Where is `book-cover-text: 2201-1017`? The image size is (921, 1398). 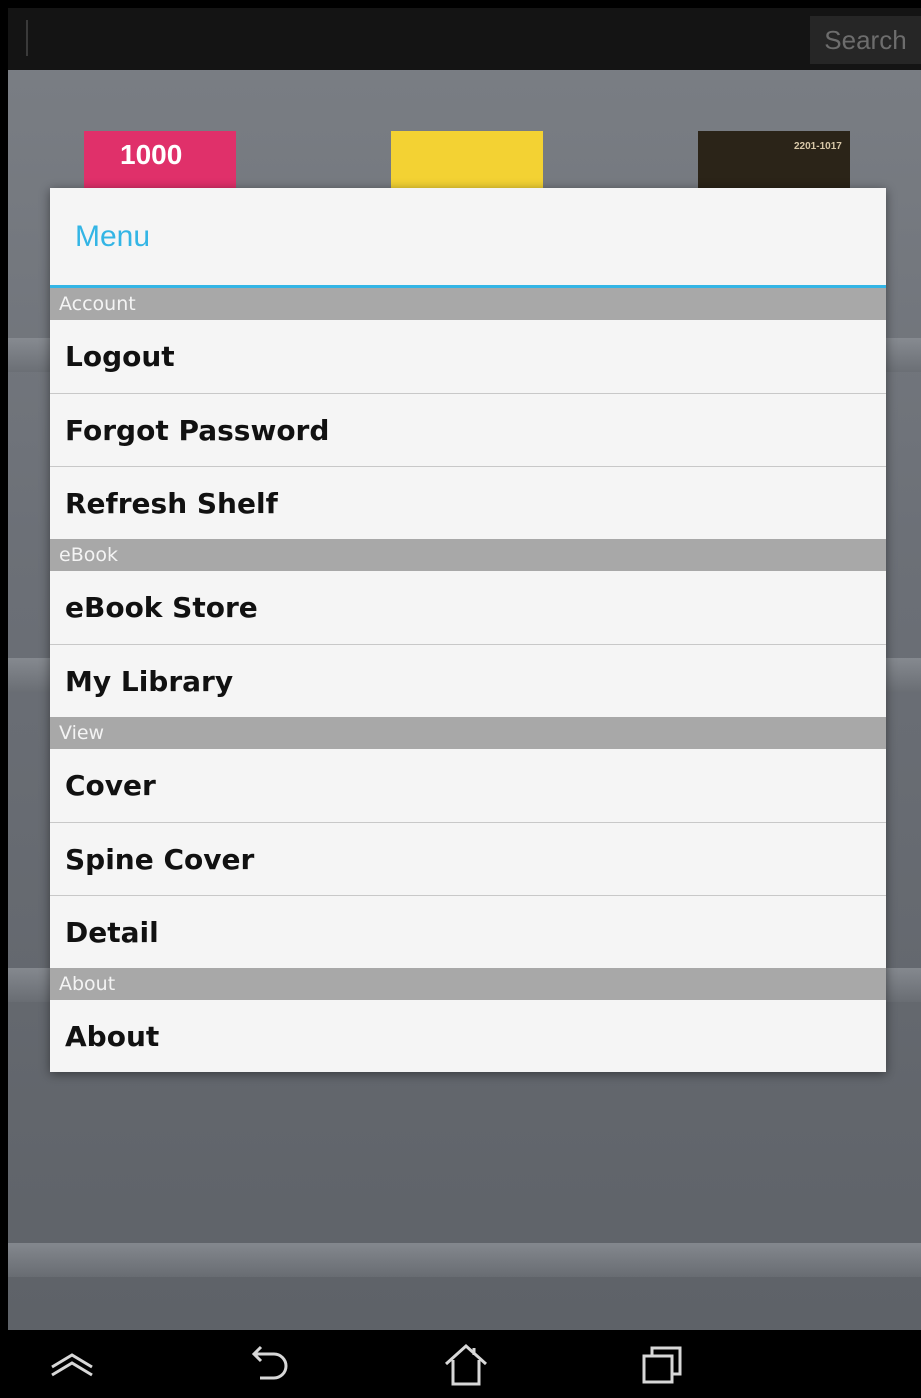 book-cover-text: 2201-1017 is located at coordinates (818, 146).